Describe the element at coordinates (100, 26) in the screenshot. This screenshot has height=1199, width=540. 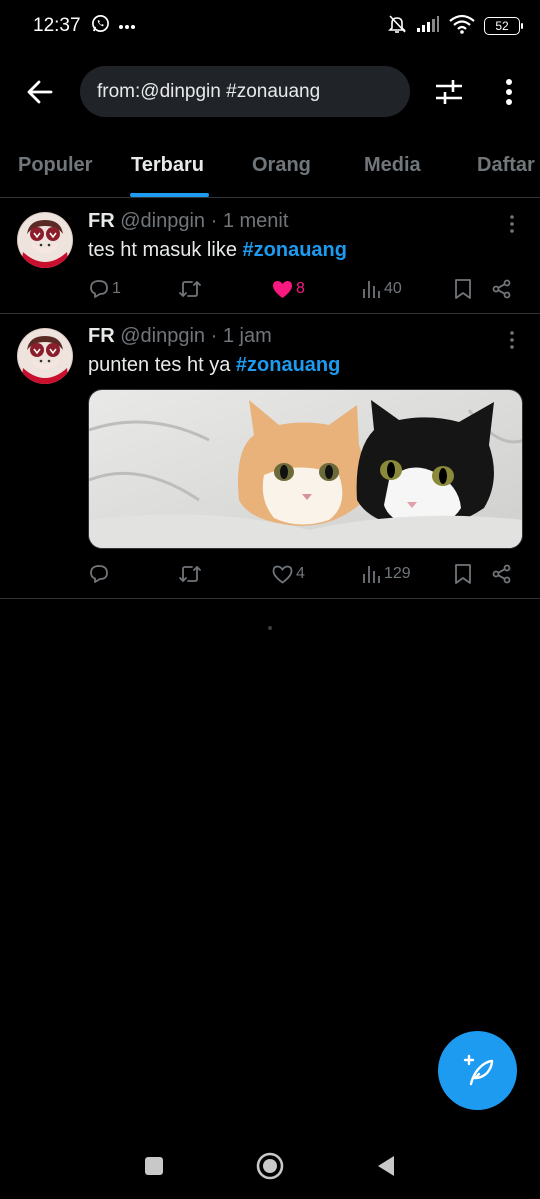
I see `whatsapp-icon` at that location.